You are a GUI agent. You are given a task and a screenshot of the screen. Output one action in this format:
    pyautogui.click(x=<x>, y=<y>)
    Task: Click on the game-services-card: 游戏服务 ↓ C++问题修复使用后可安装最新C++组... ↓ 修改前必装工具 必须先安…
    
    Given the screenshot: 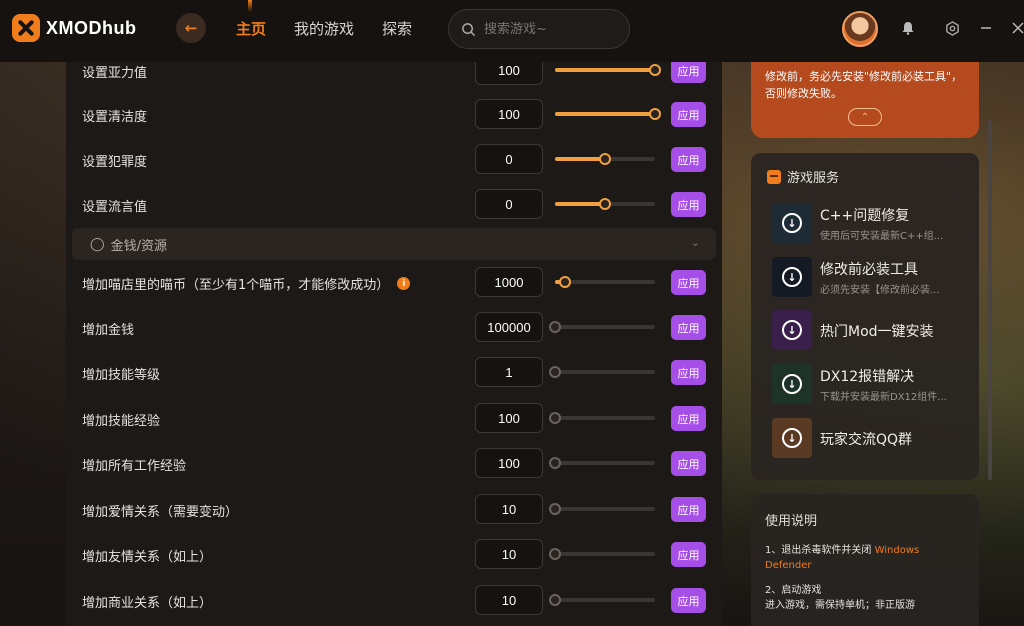 What is the action you would take?
    pyautogui.click(x=865, y=316)
    